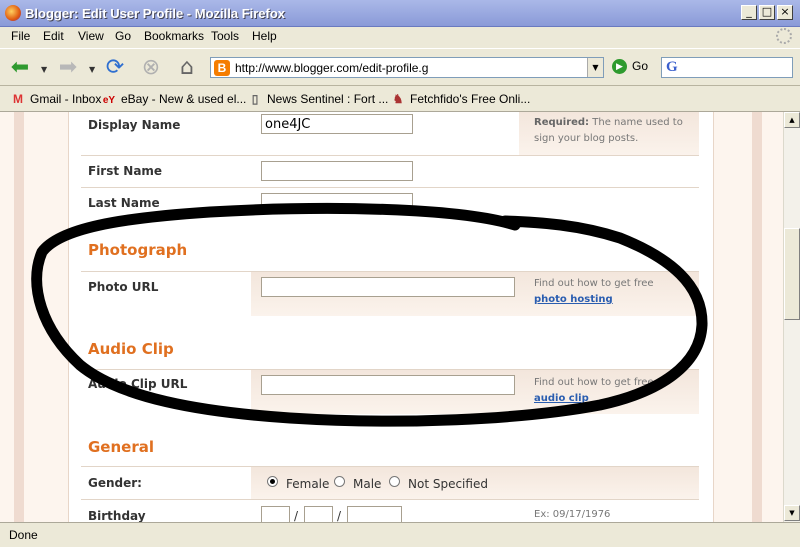 Image resolution: width=800 pixels, height=547 pixels. Describe the element at coordinates (20, 68) in the screenshot. I see `back-arrow-icon: ⬅` at that location.